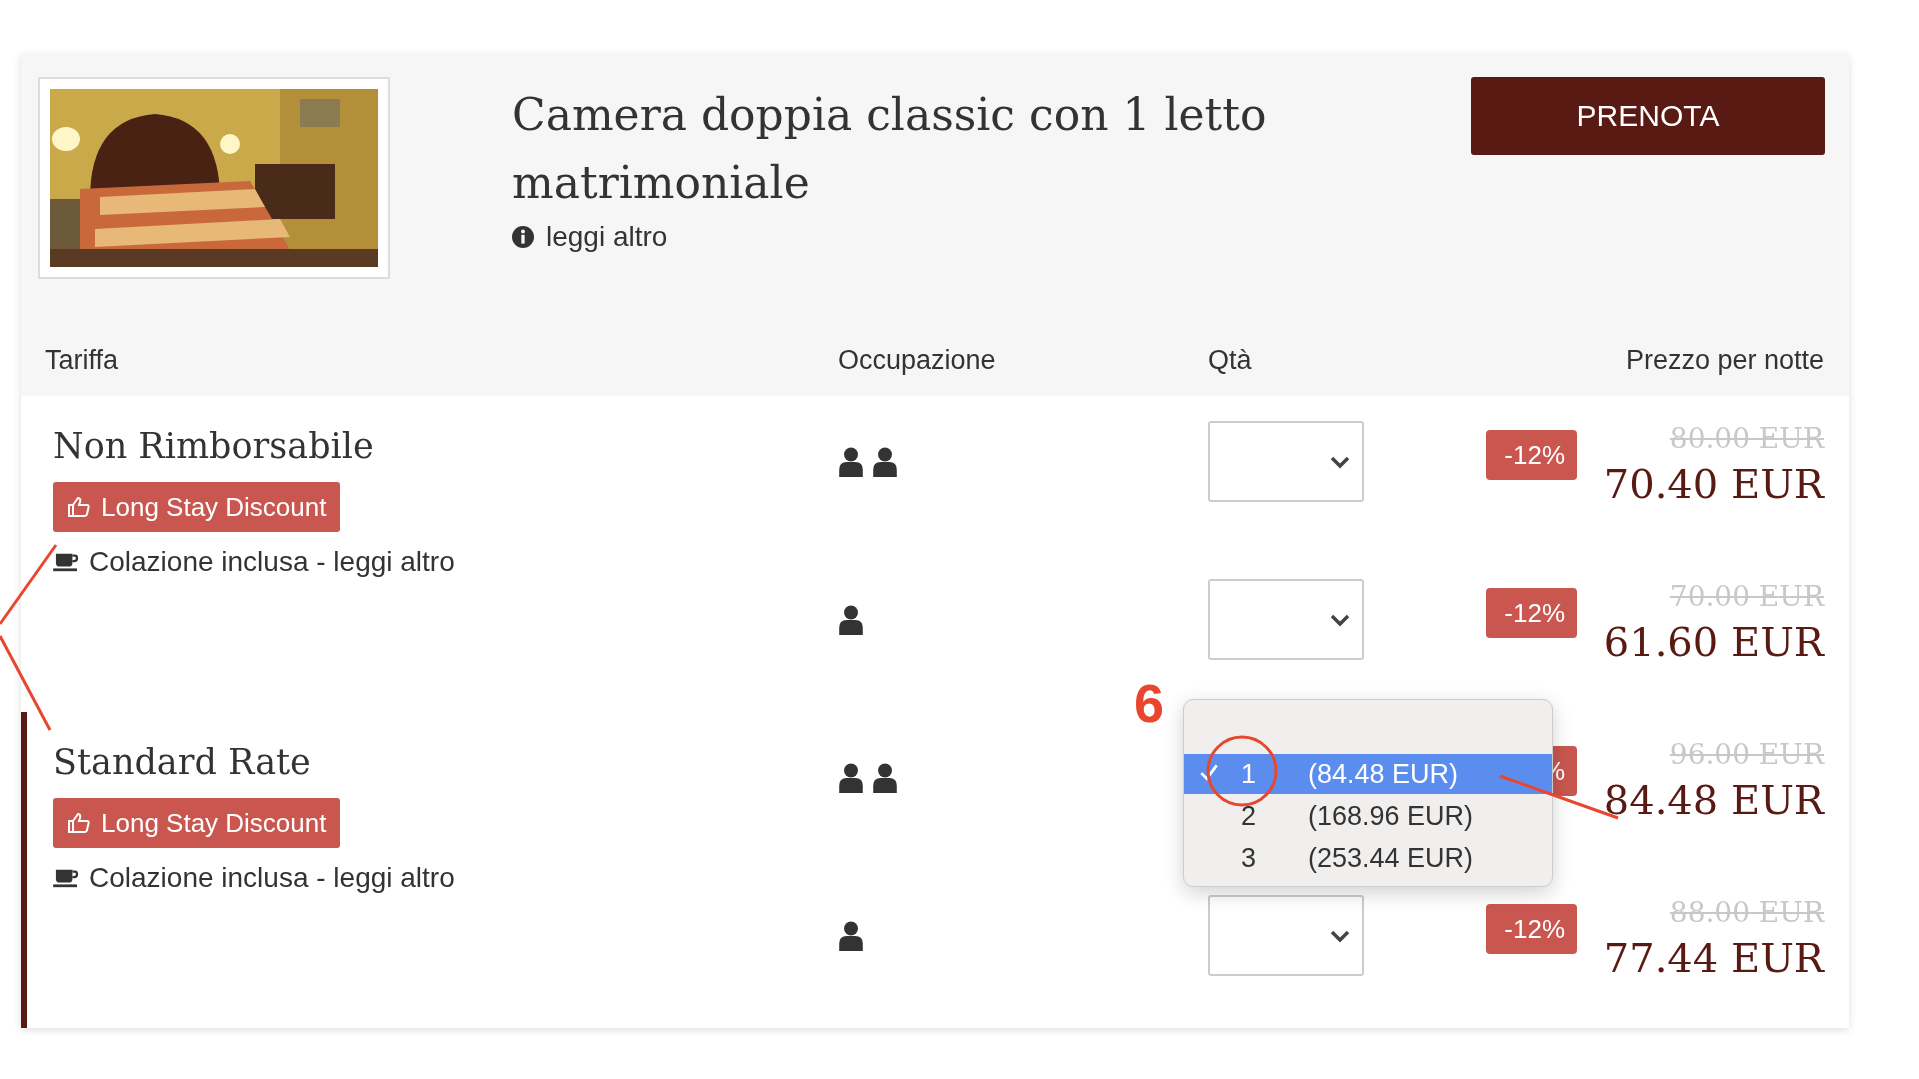 This screenshot has height=1079, width=1919. I want to click on price: 61.60 EUR, so click(1713, 642).